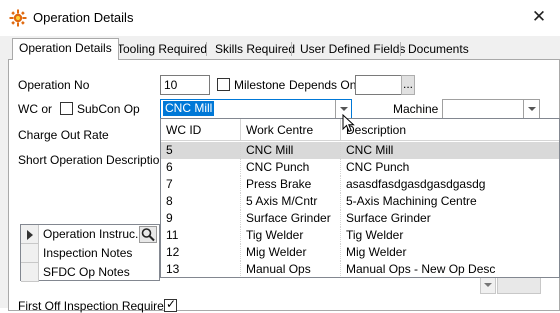 This screenshot has height=313, width=560. Describe the element at coordinates (54, 85) in the screenshot. I see `operation-no-label: Operation No` at that location.